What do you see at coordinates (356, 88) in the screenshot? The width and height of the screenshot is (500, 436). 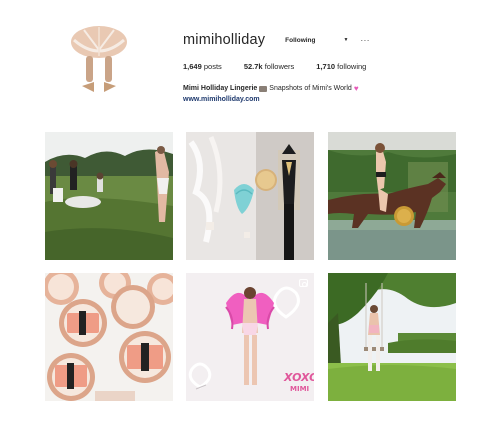 I see `heart-icon: ♥` at bounding box center [356, 88].